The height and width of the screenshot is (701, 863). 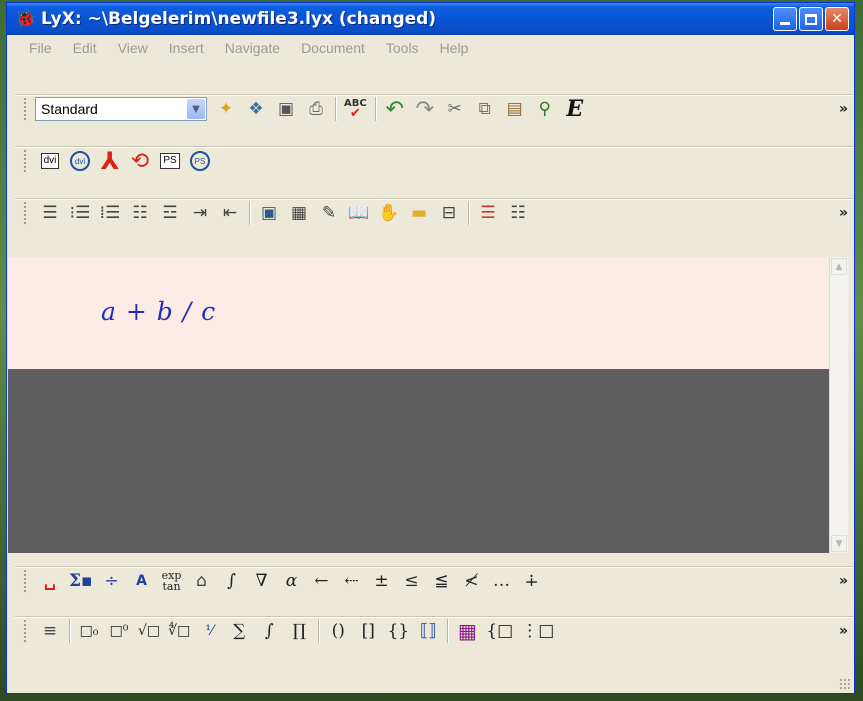 What do you see at coordinates (537, 631) in the screenshot?
I see `math-array-icon: ⋮□` at bounding box center [537, 631].